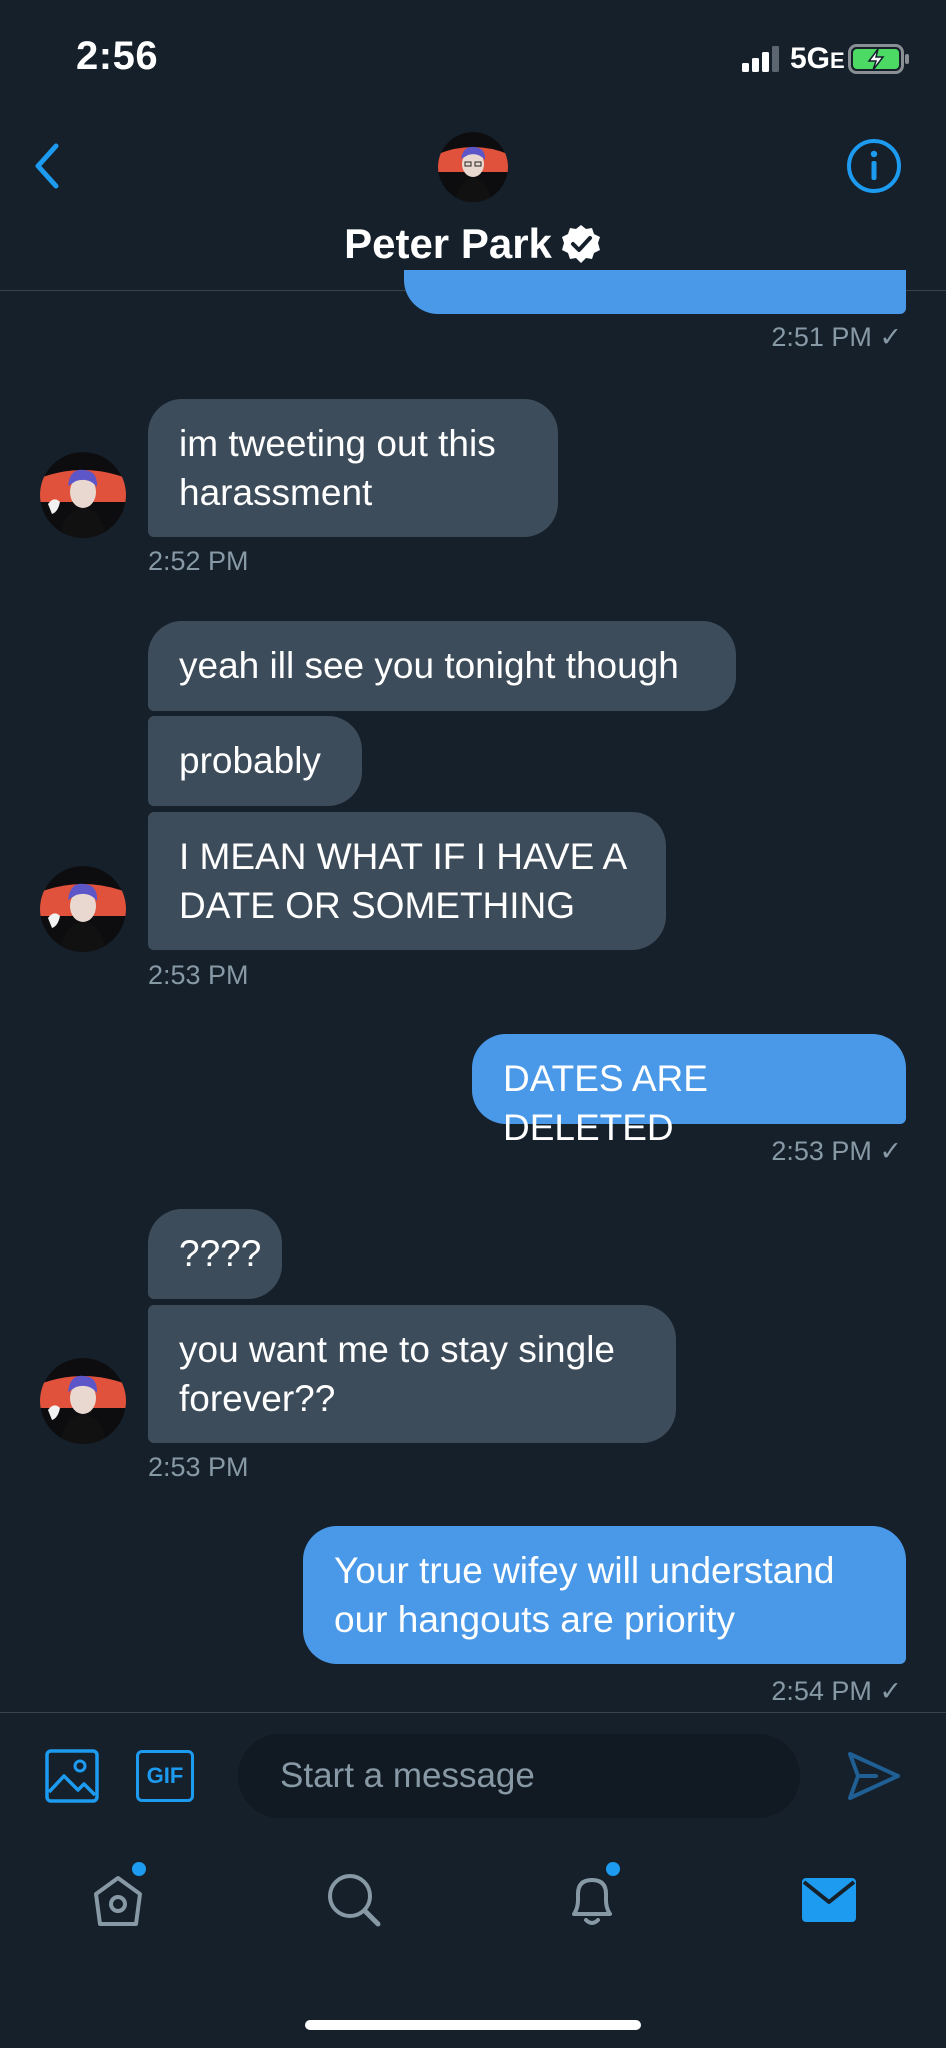 The image size is (946, 2048). What do you see at coordinates (830, 1900) in the screenshot?
I see `mail-icon` at bounding box center [830, 1900].